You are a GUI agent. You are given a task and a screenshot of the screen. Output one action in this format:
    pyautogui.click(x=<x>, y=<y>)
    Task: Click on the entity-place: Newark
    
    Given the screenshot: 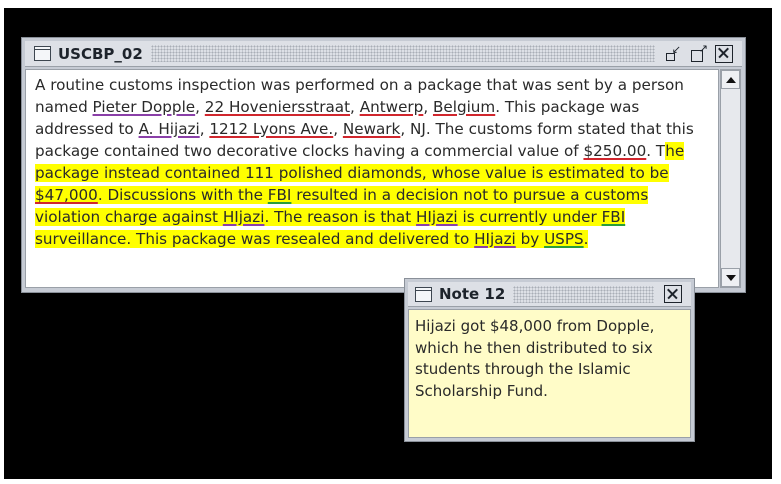 What is the action you would take?
    pyautogui.click(x=371, y=129)
    